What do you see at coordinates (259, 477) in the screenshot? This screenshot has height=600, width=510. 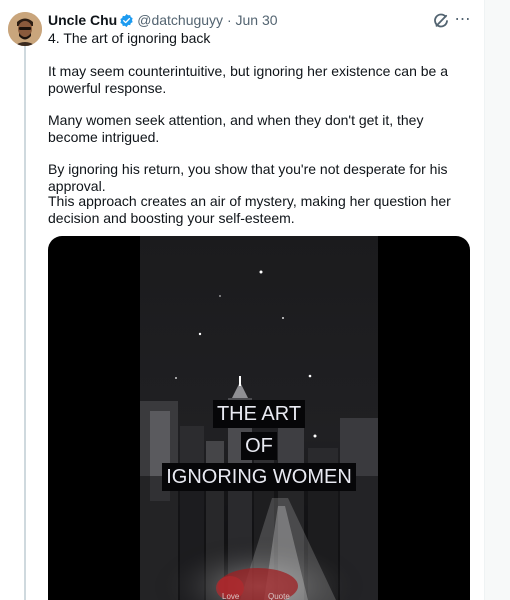 I see `video-caption-line: IGNORING WOMEN` at bounding box center [259, 477].